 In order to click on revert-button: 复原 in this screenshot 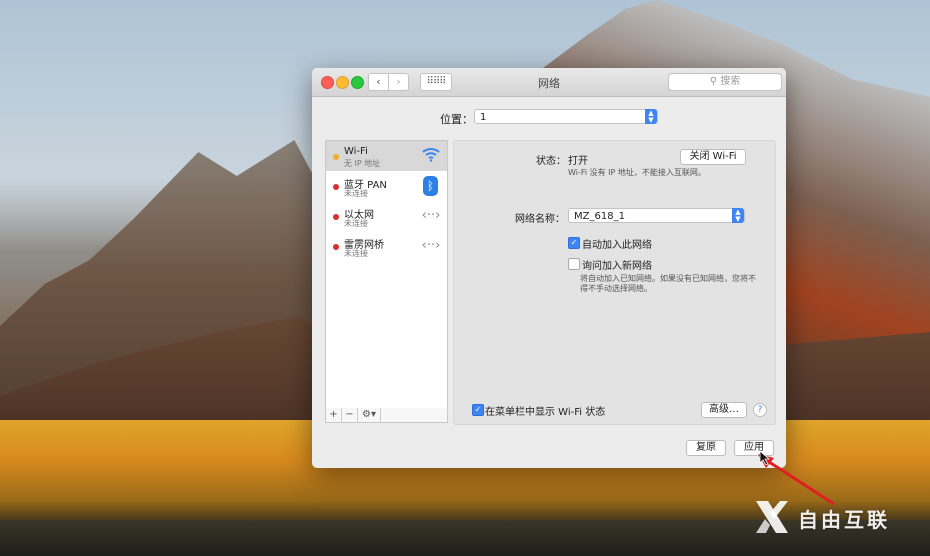, I will do `click(706, 448)`.